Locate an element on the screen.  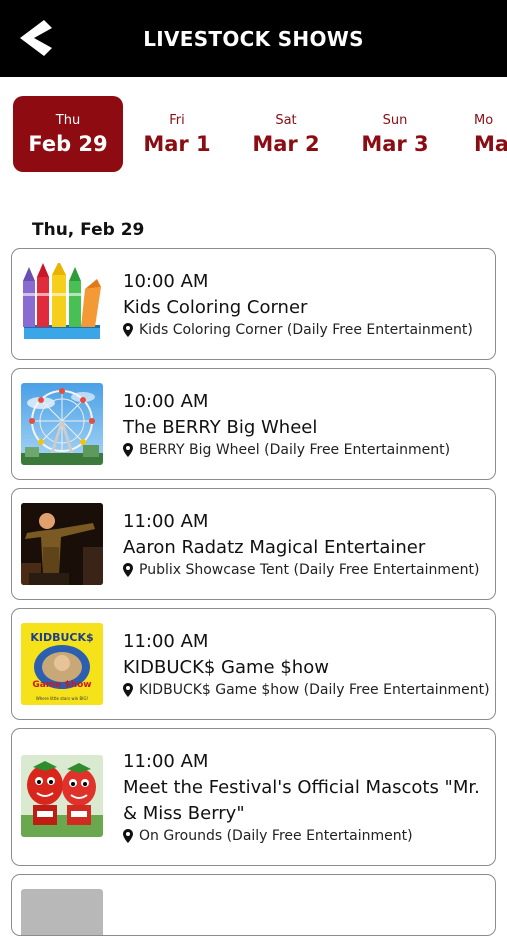
date-tab-mar-3: Sun Mar 3 is located at coordinates (395, 134).